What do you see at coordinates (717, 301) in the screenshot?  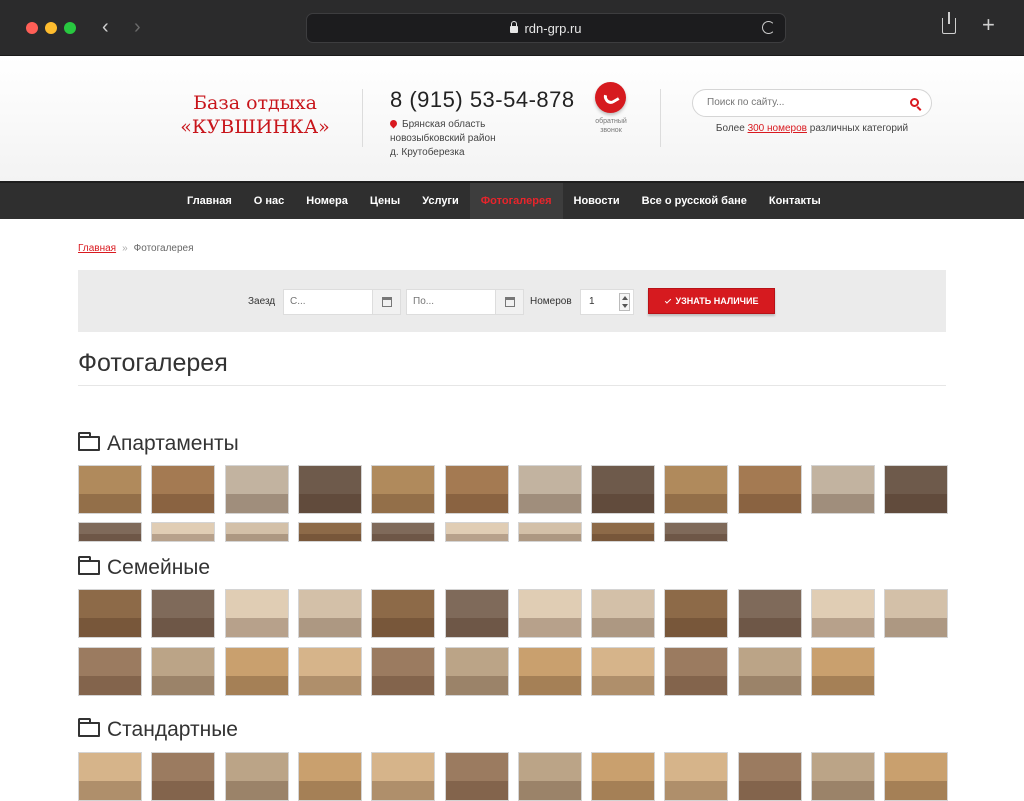 I see `check-availability-label: УЗНАТЬ НАЛИЧИЕ` at bounding box center [717, 301].